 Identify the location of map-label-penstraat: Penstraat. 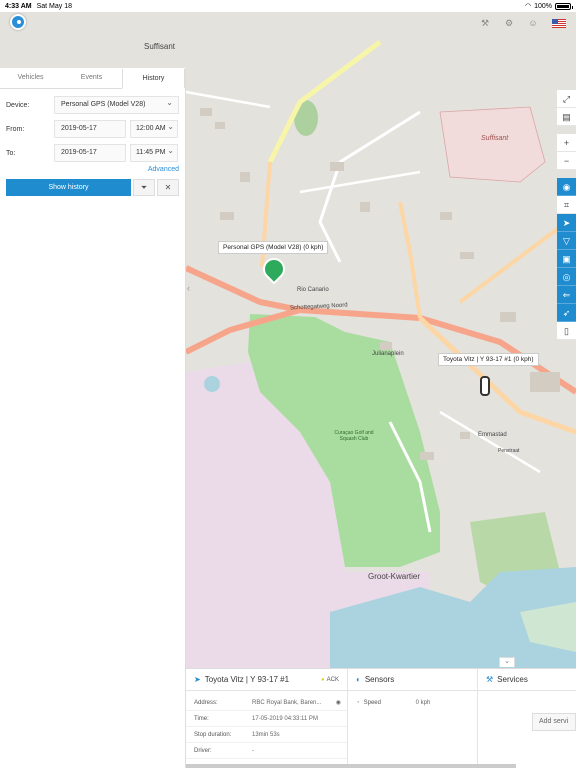
(509, 451).